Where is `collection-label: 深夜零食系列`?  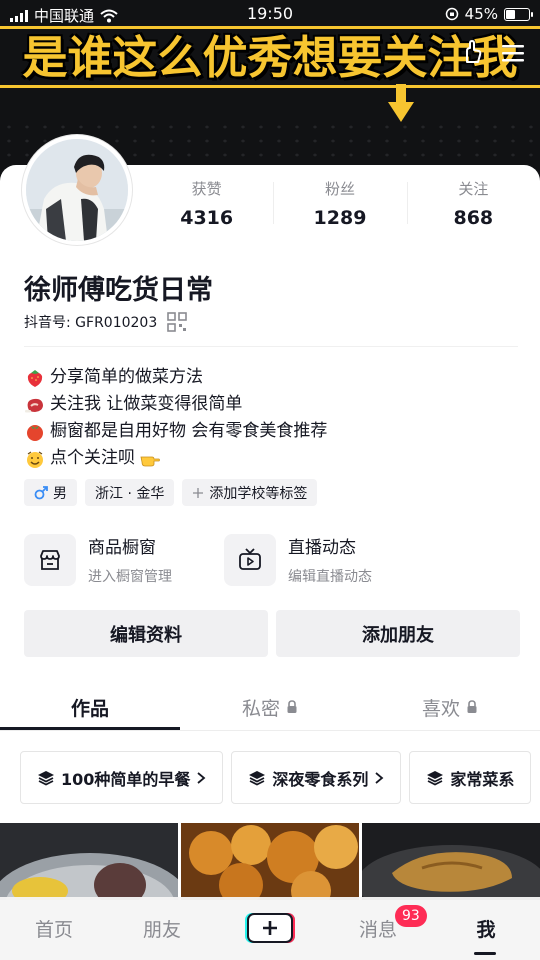
collection-label: 深夜零食系列 is located at coordinates (320, 779).